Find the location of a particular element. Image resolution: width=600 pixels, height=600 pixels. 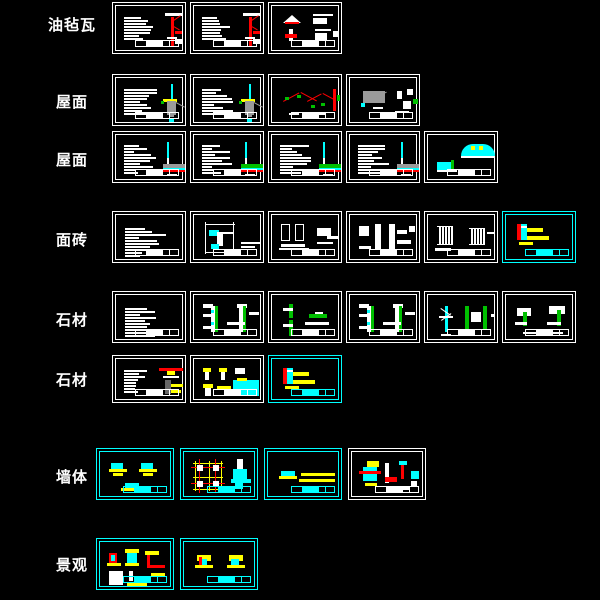

anchor-point-marker is located at coordinates (368, 323).